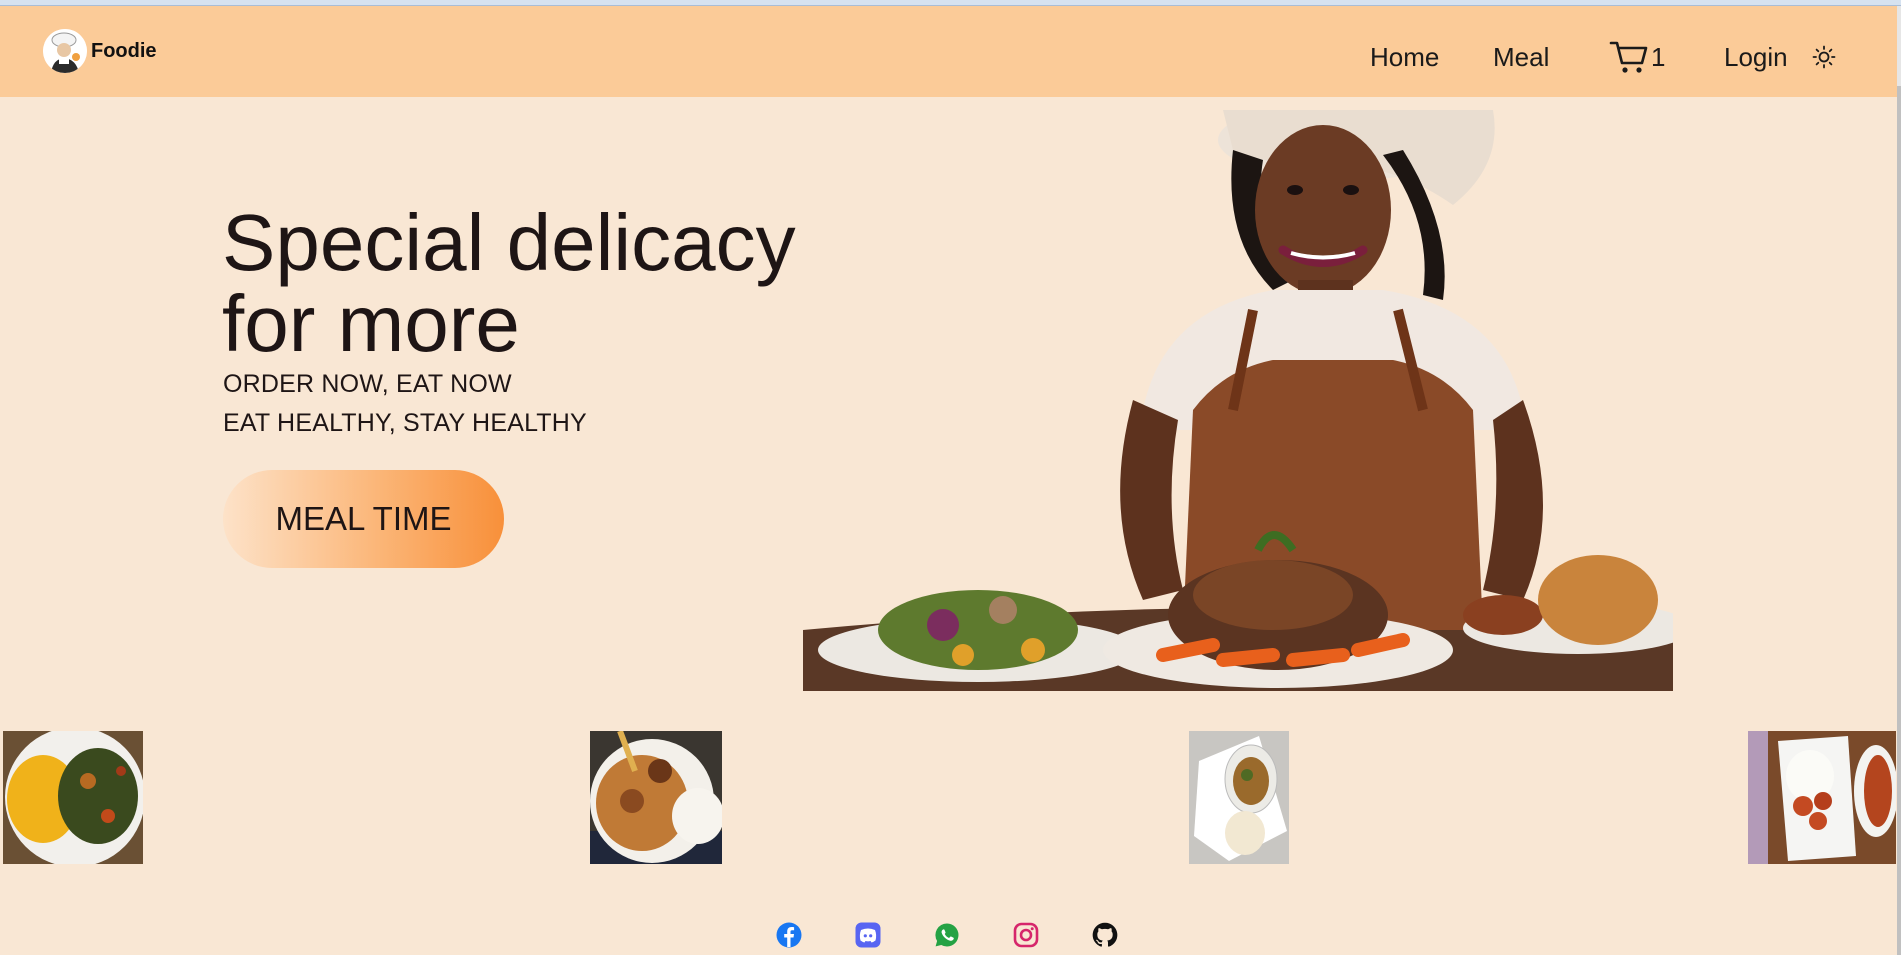 The image size is (1901, 955). What do you see at coordinates (124, 50) in the screenshot?
I see `brand-name: Foodie` at bounding box center [124, 50].